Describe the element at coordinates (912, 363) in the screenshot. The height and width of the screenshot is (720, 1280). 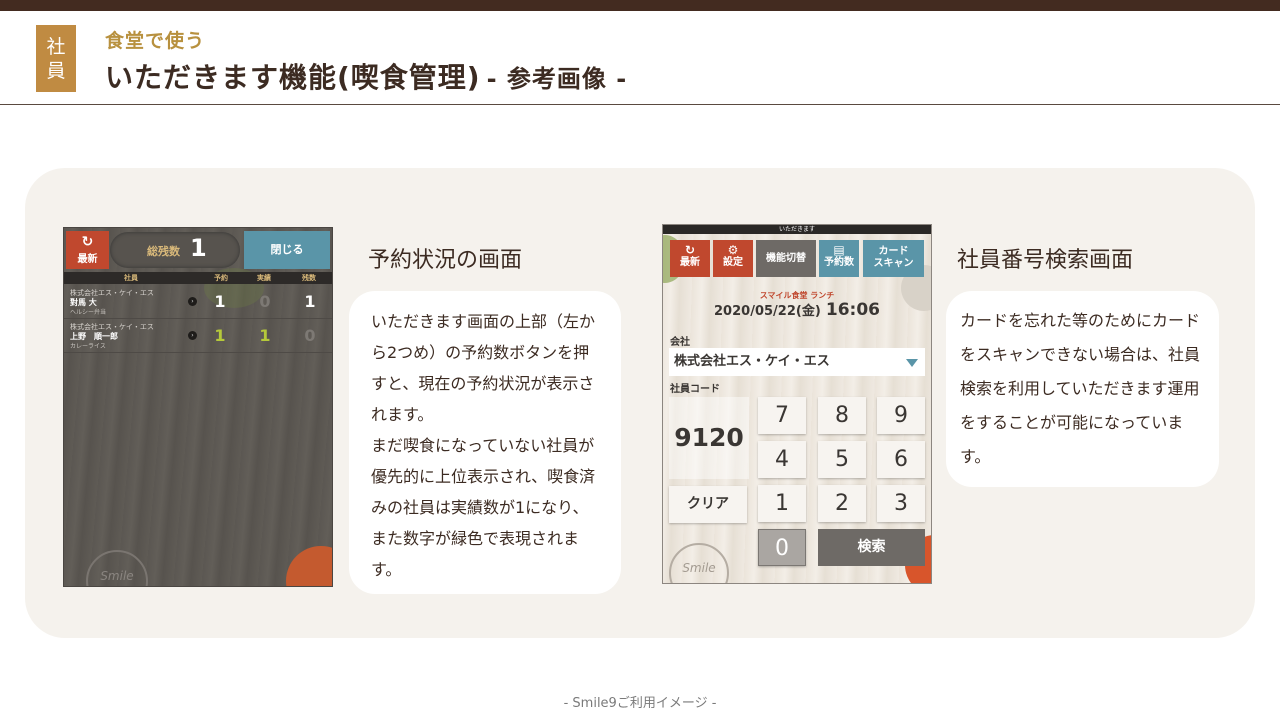
I see `chevron-down-icon` at that location.